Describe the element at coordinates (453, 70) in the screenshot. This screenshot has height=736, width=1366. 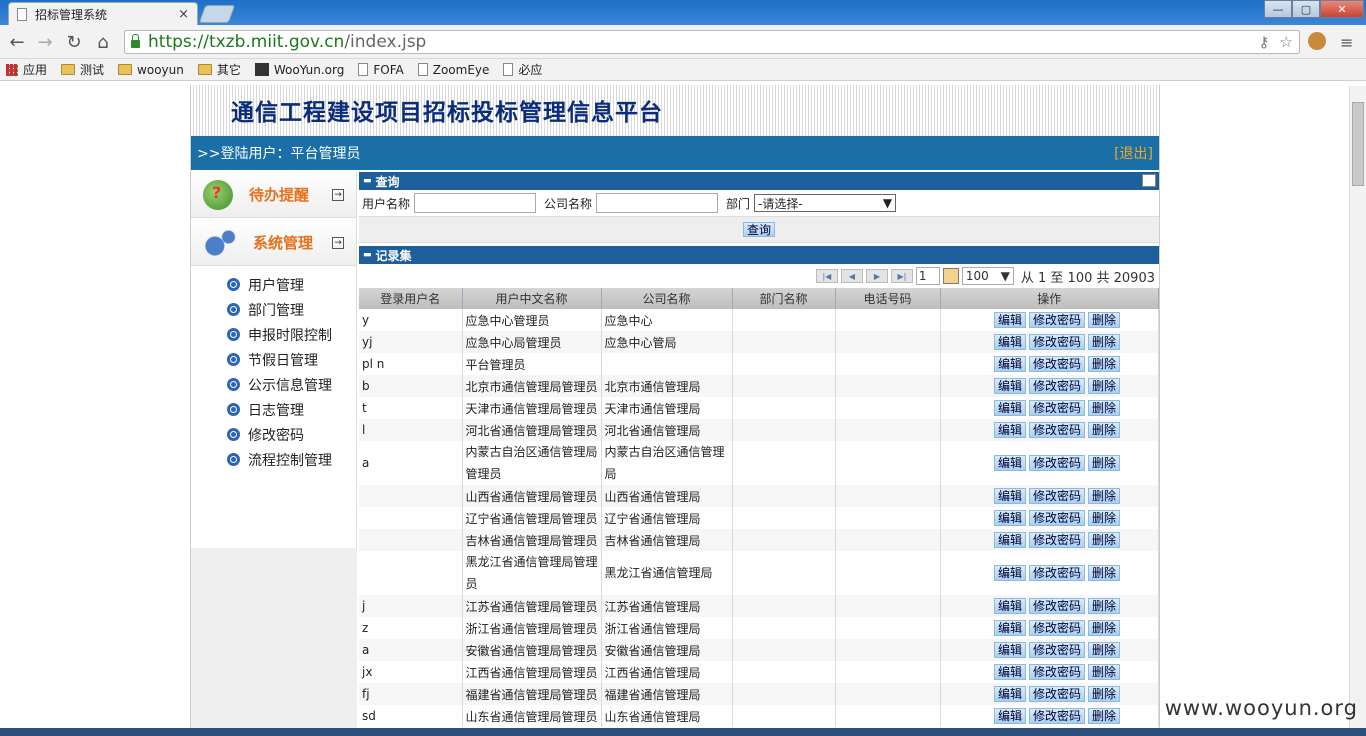
I see `bookmark-link: ZoomEye` at that location.